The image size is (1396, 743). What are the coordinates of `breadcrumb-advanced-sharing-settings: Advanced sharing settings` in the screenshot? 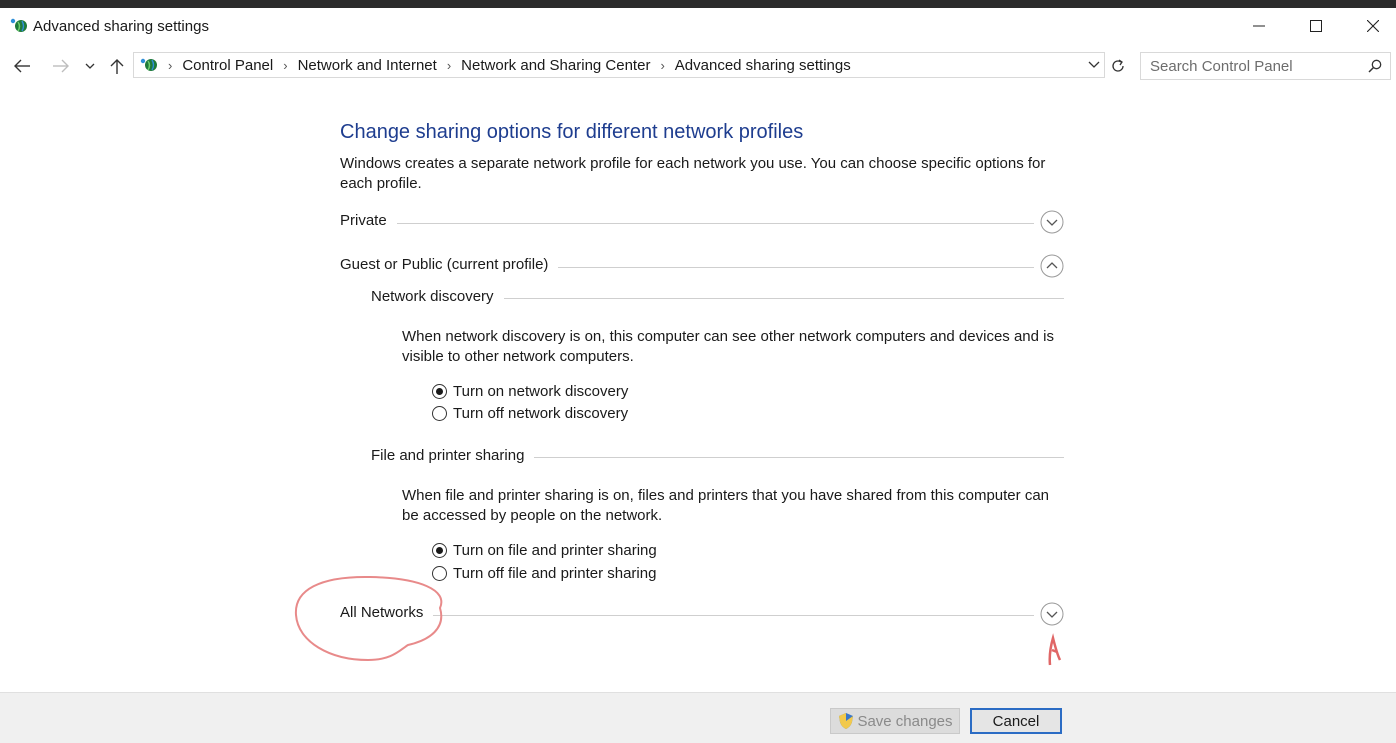 It's located at (763, 65).